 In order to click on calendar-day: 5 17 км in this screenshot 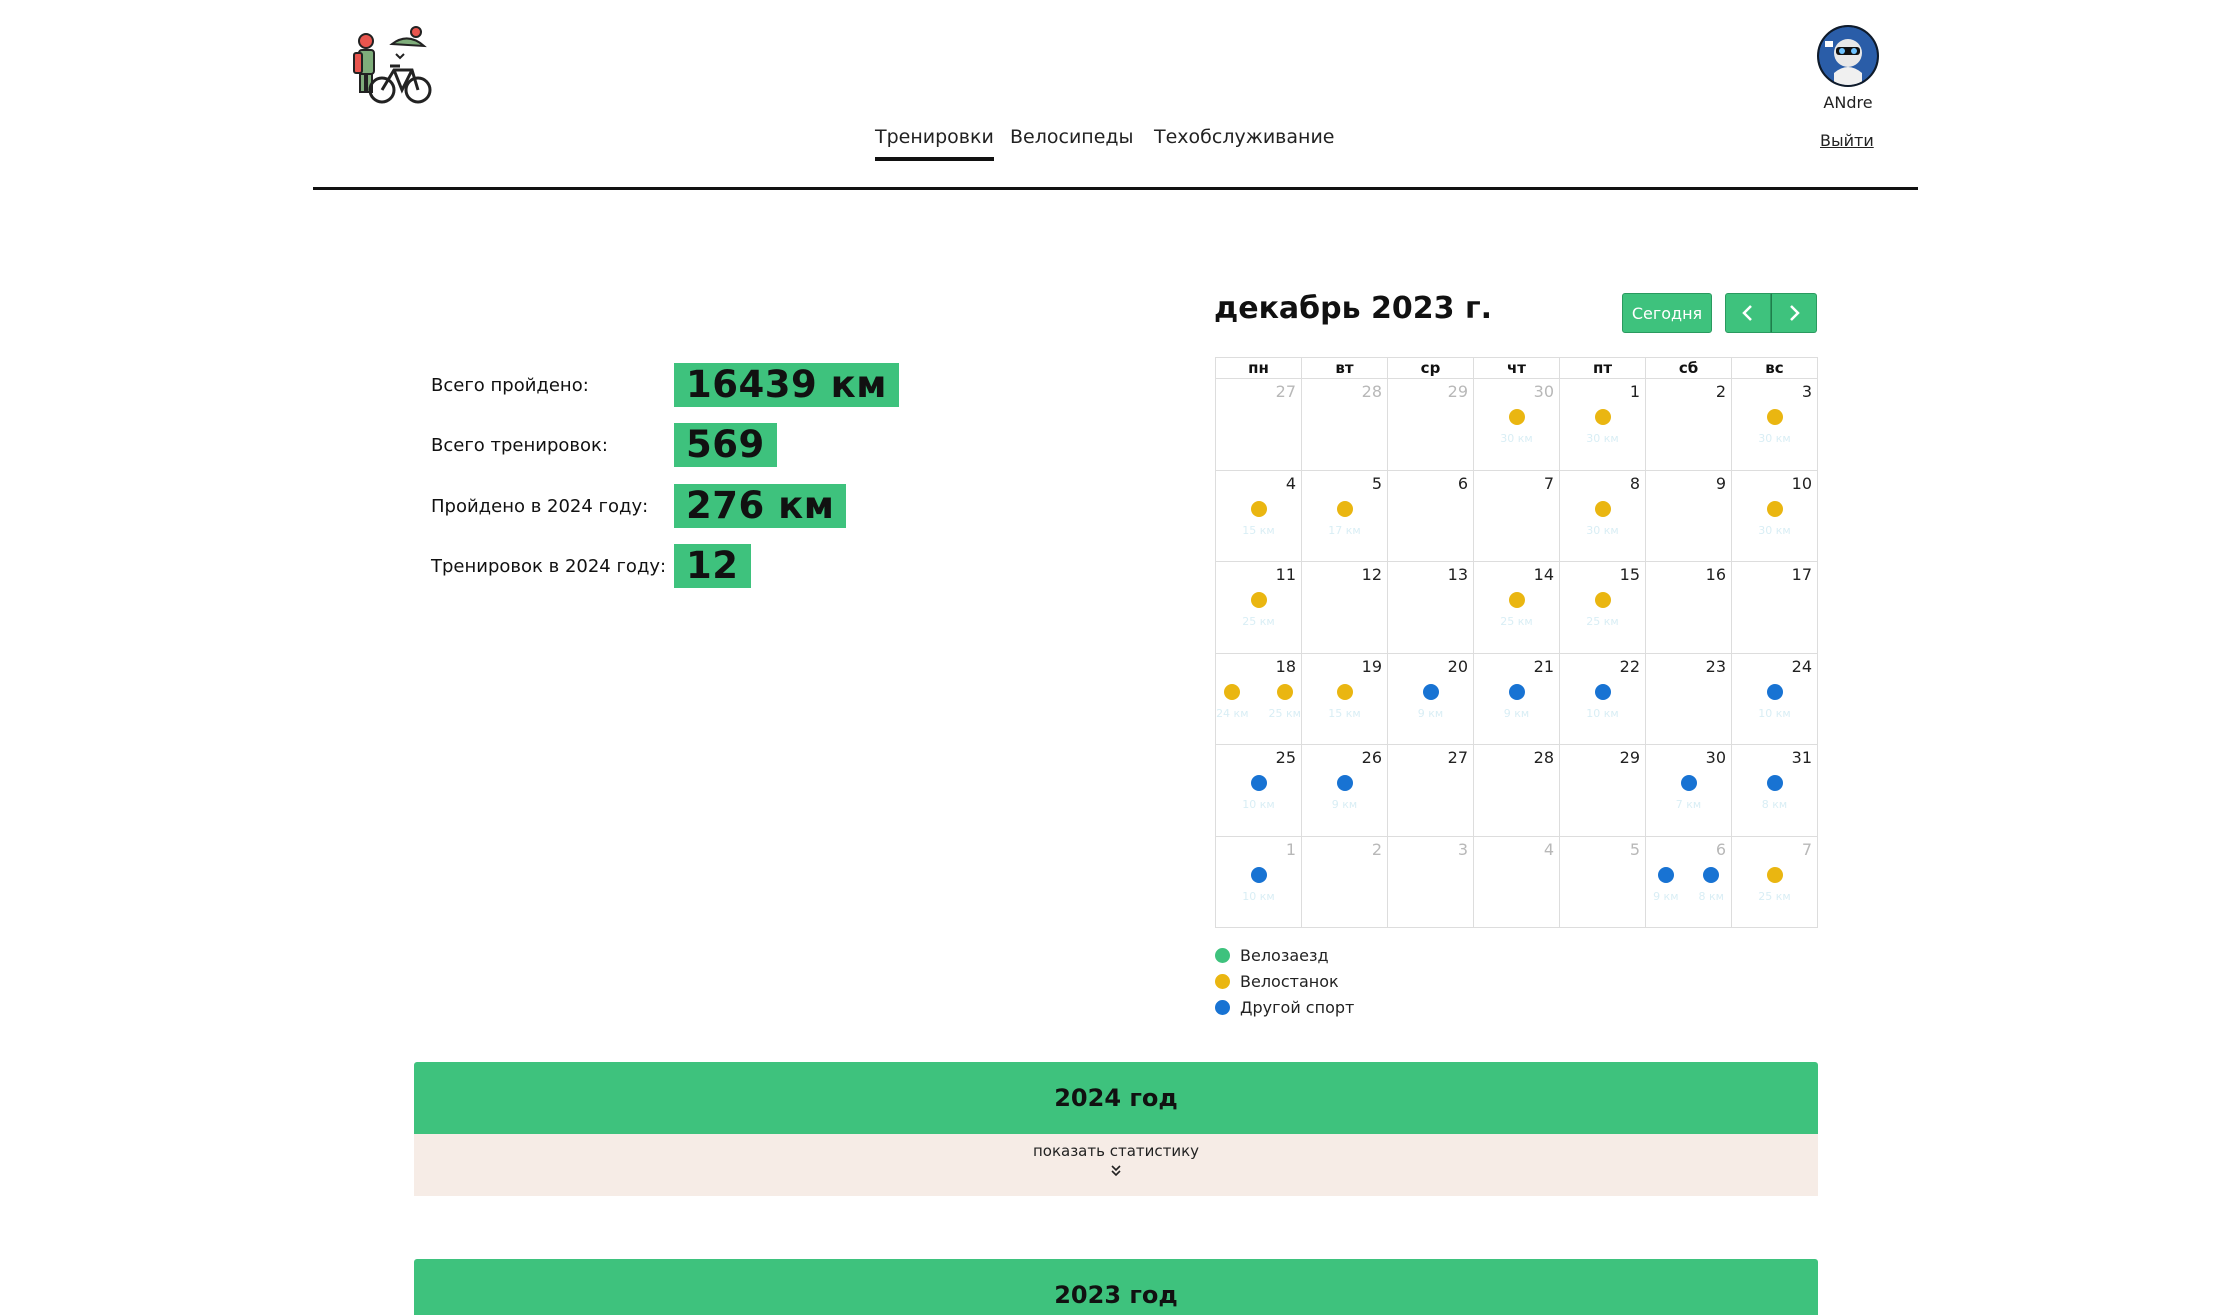, I will do `click(1345, 516)`.